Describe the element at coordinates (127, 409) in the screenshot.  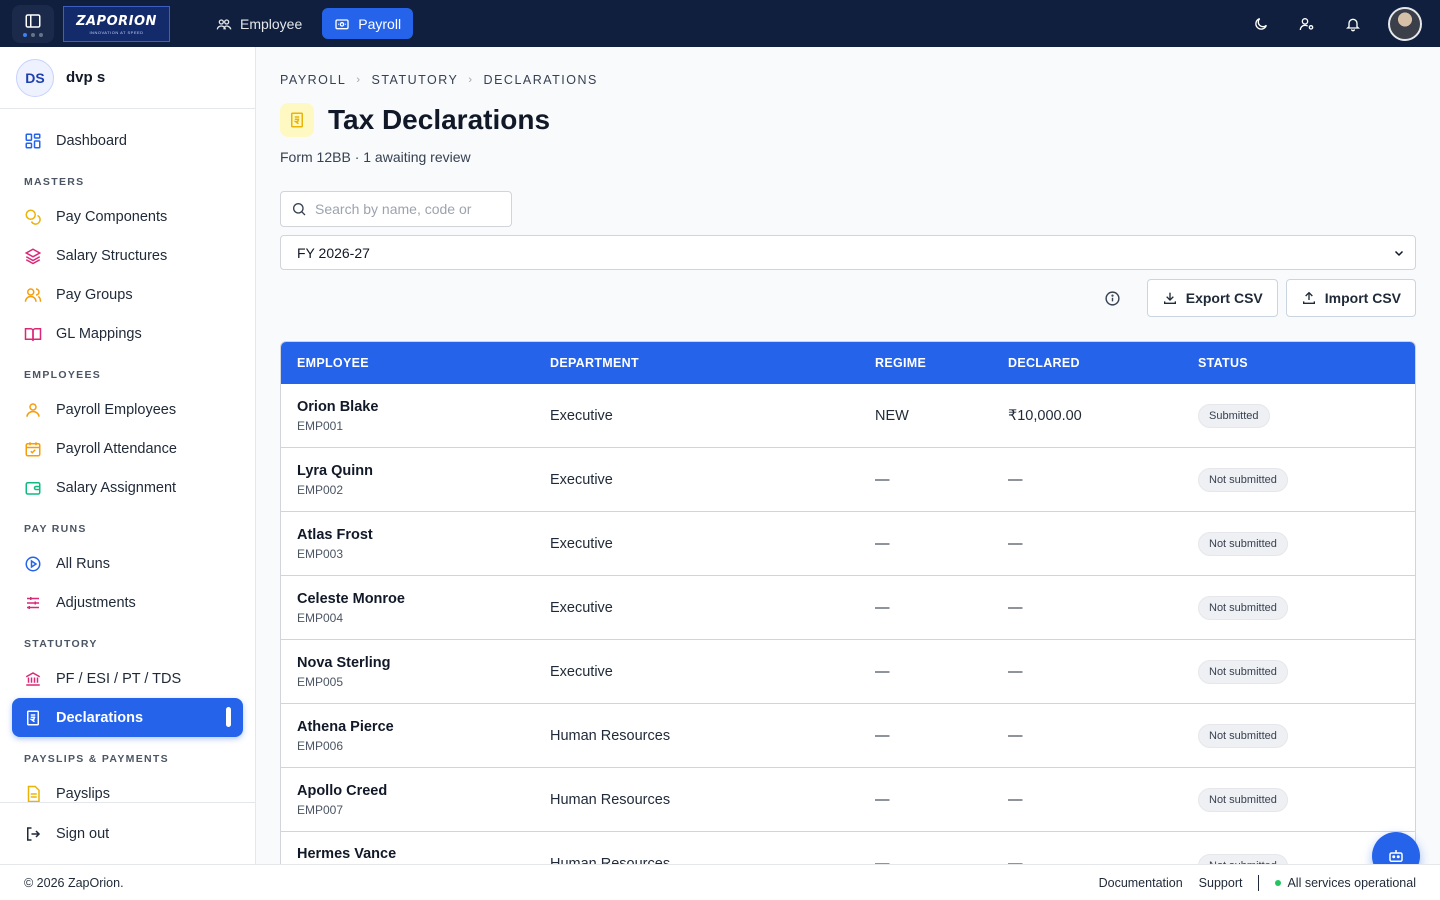
I see `sidebar-item-payroll-employees: Payroll Employees` at that location.